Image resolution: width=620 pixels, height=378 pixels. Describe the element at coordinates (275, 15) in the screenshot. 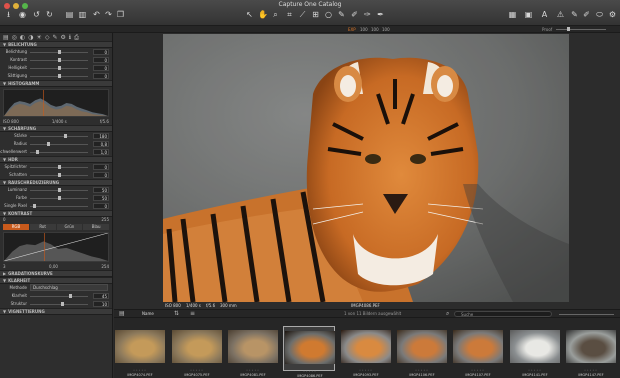

I see `zoom-icon: ⌕` at that location.